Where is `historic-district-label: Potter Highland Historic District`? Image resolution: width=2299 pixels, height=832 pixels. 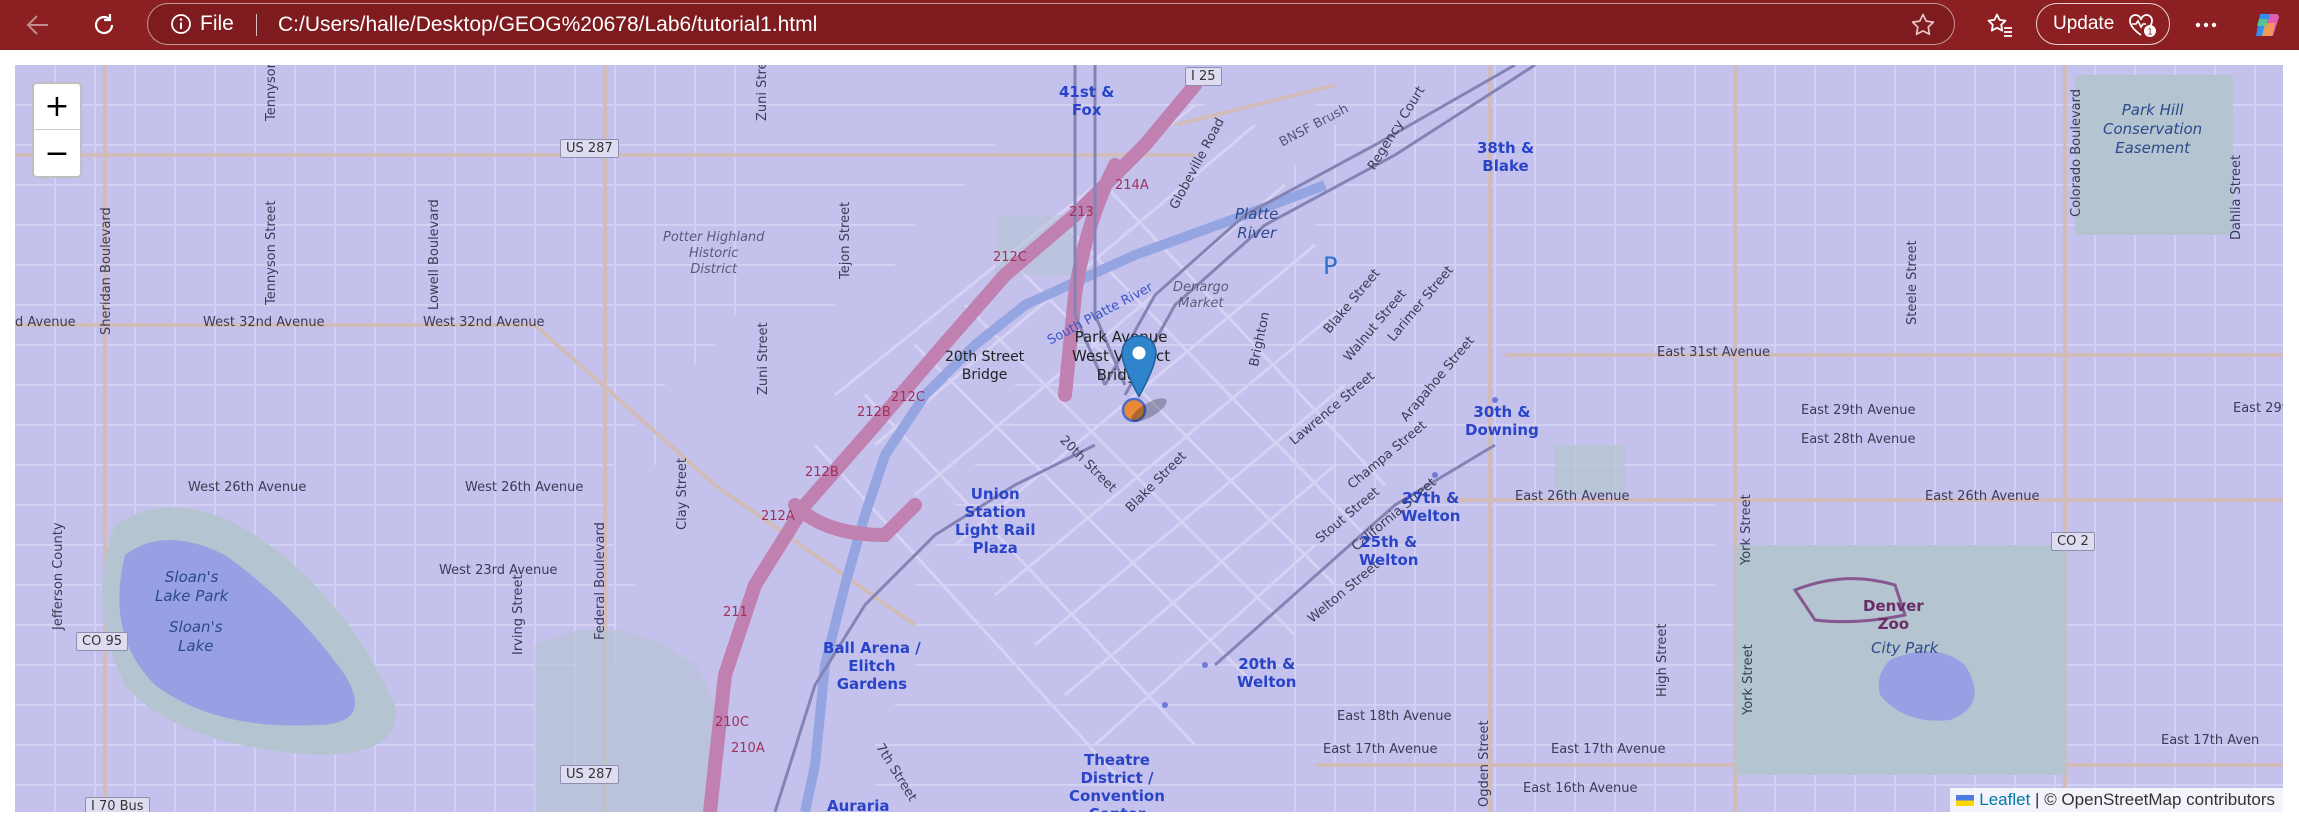 historic-district-label: Potter Highland Historic District is located at coordinates (714, 253).